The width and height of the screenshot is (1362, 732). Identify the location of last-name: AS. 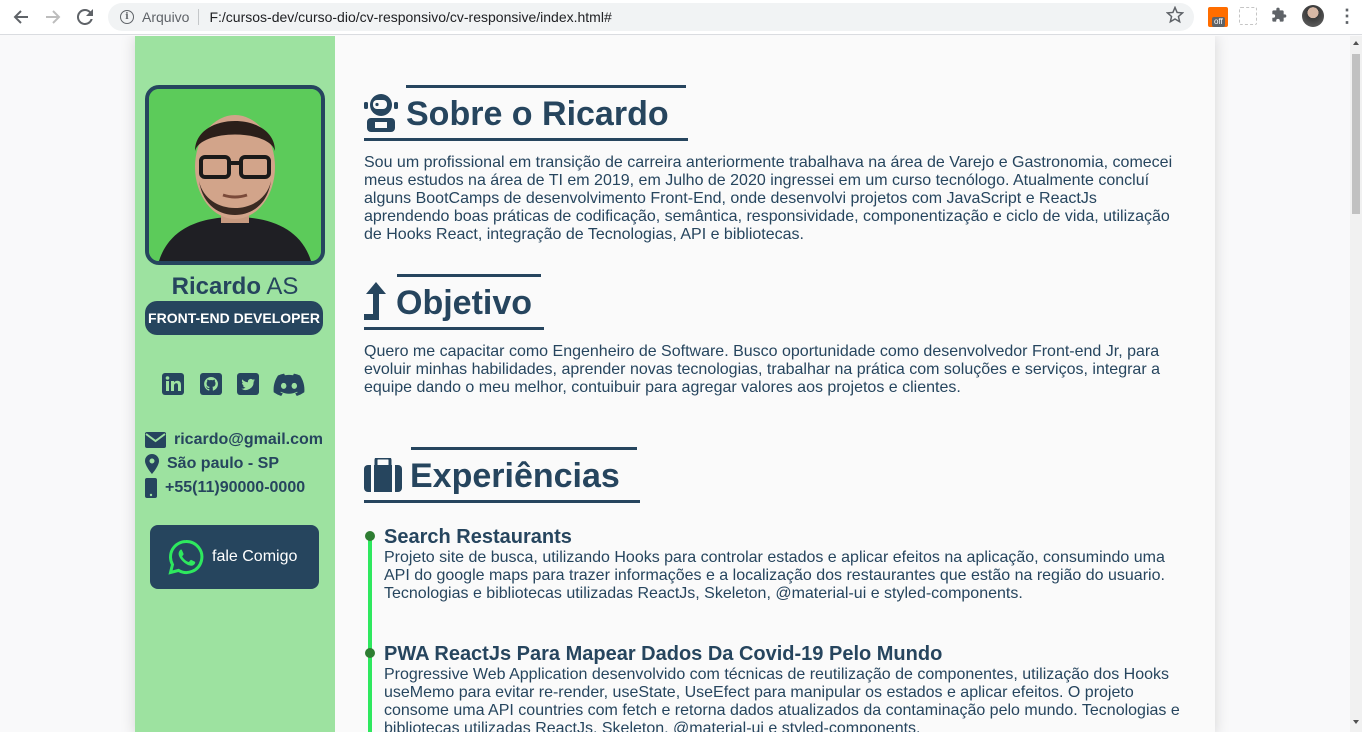
(282, 286).